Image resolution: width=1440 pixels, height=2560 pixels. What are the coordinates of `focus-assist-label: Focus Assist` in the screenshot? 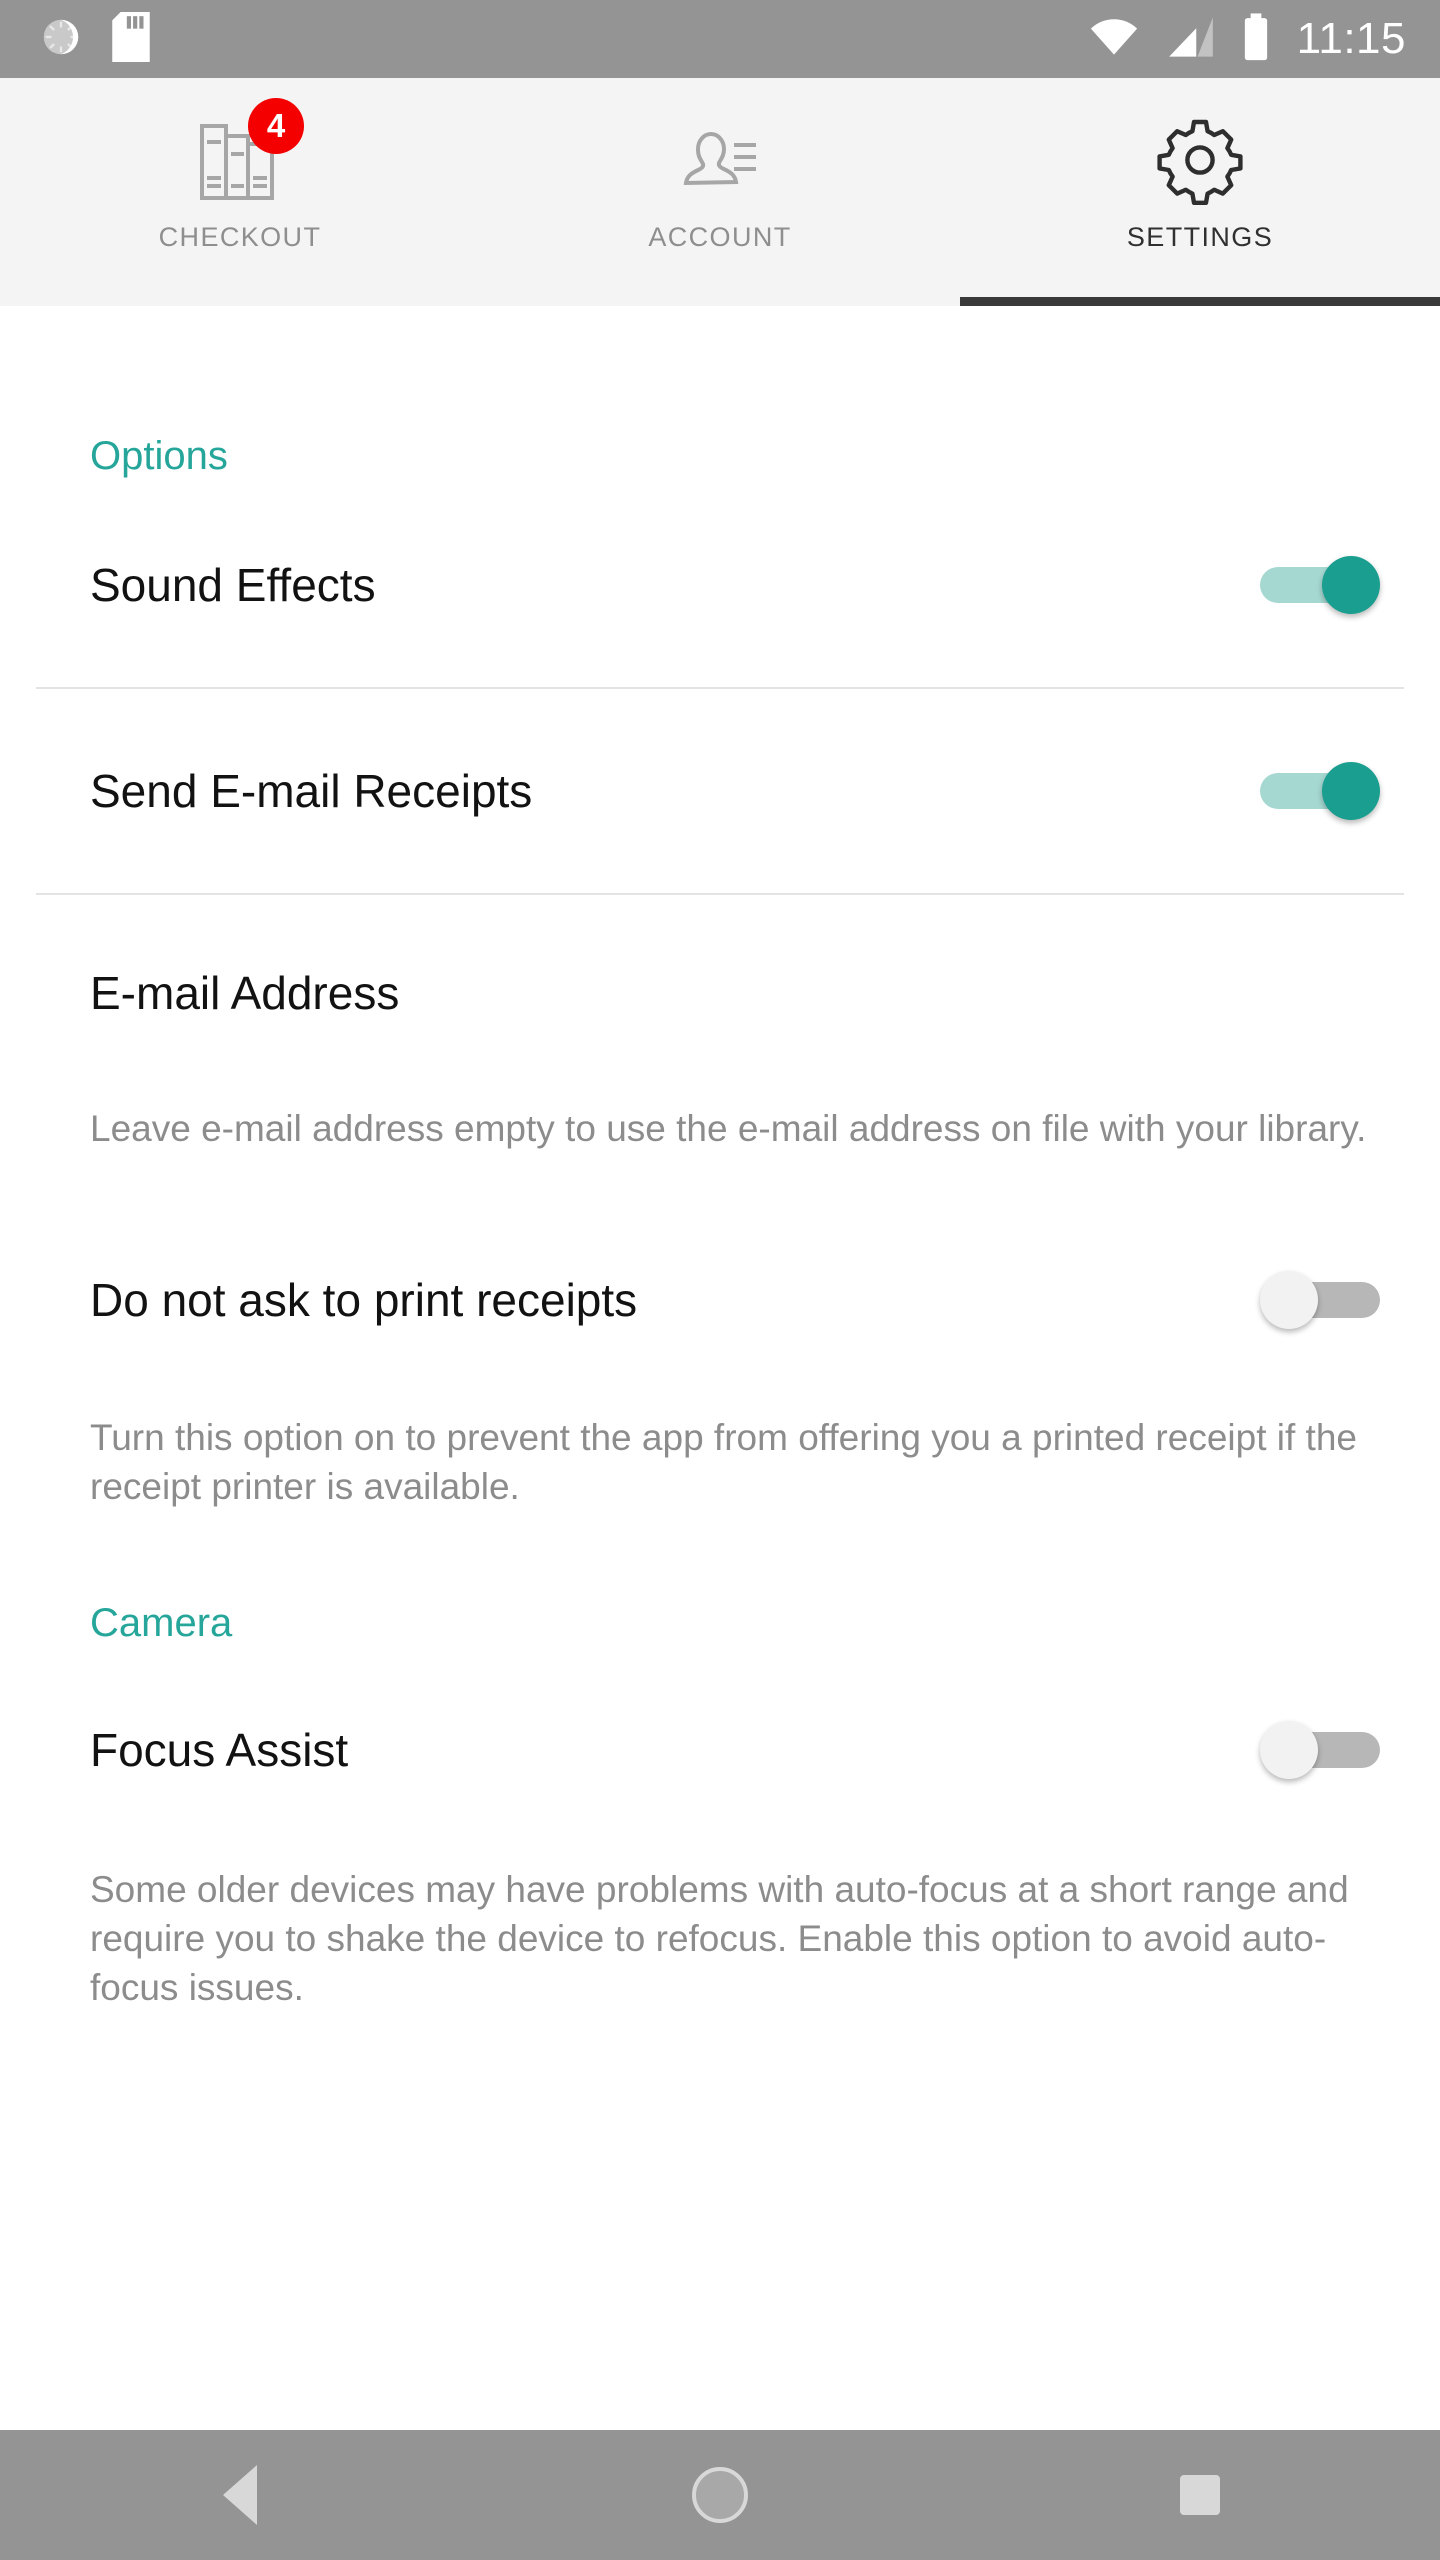 It's located at (219, 1750).